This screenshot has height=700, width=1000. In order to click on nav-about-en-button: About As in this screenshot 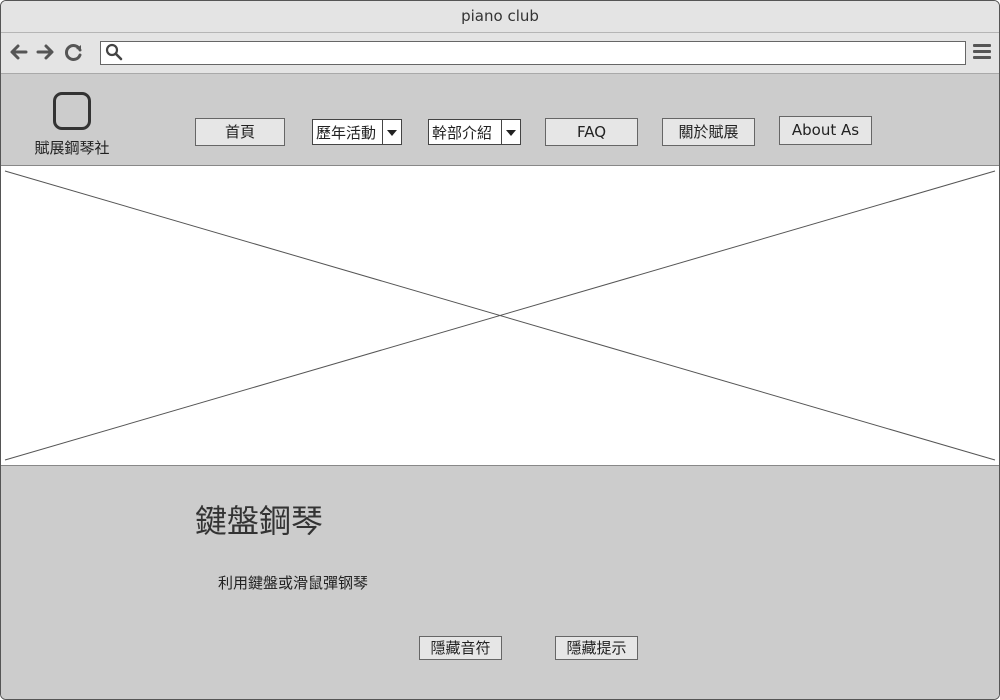, I will do `click(825, 130)`.